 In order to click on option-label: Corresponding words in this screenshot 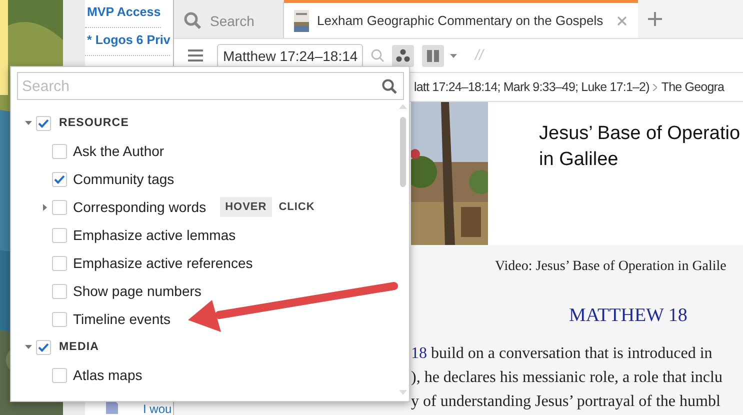, I will do `click(139, 207)`.